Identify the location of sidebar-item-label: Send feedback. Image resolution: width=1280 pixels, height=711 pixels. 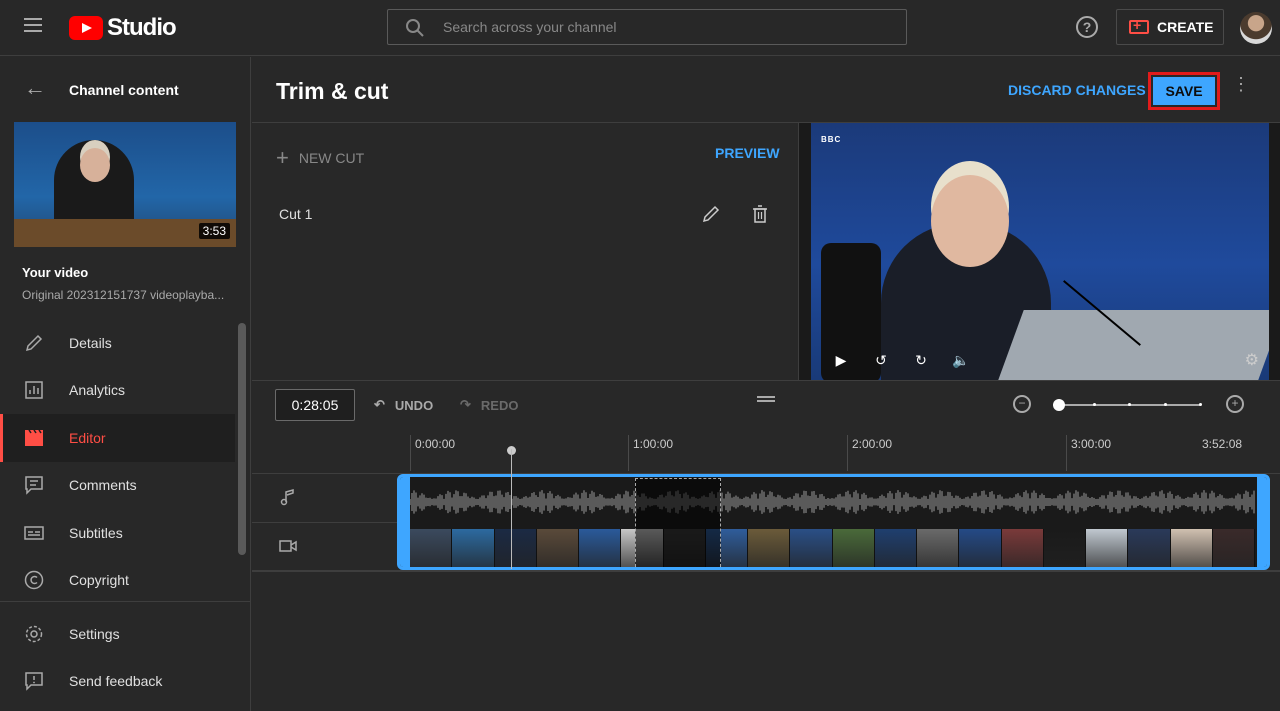
(116, 681).